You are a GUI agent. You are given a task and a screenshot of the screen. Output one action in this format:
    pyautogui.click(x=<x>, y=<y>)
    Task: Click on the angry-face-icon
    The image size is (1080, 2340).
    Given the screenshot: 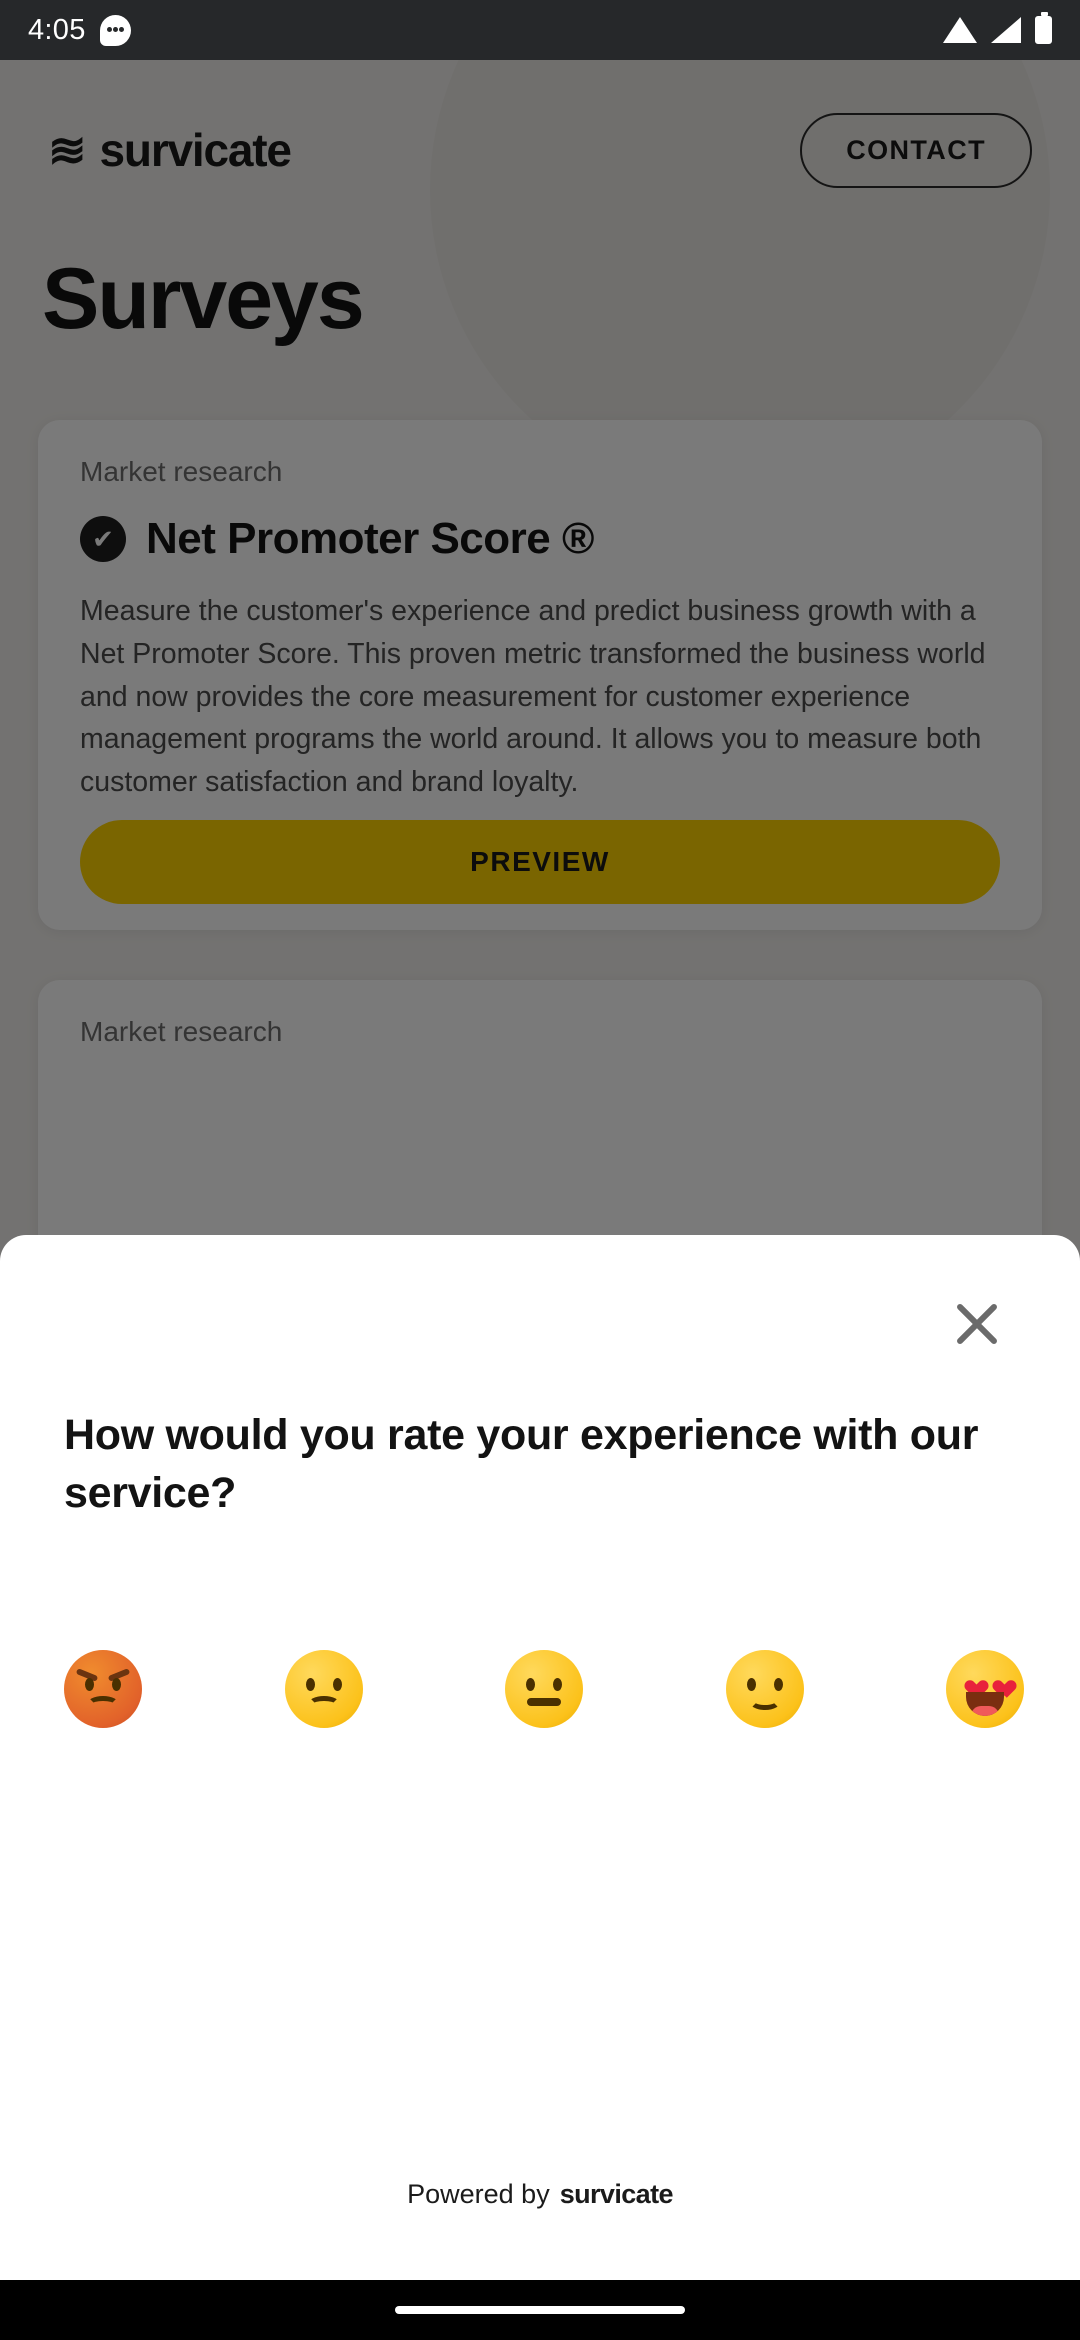 What is the action you would take?
    pyautogui.click(x=103, y=1689)
    